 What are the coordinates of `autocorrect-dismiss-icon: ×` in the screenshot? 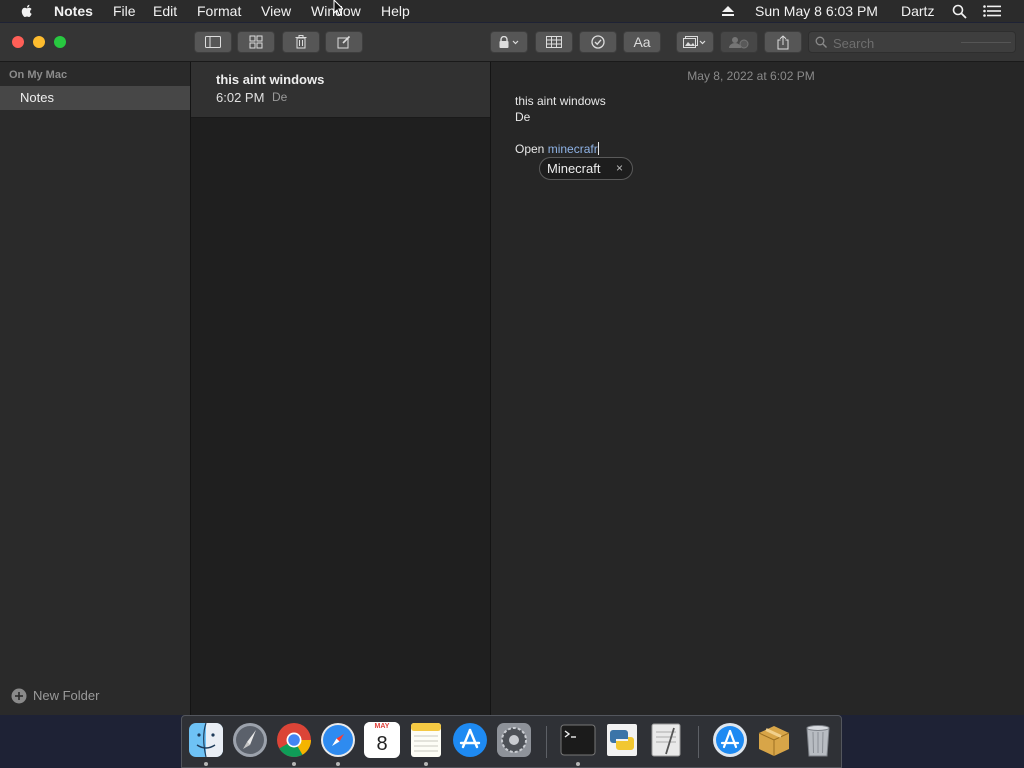 It's located at (619, 168).